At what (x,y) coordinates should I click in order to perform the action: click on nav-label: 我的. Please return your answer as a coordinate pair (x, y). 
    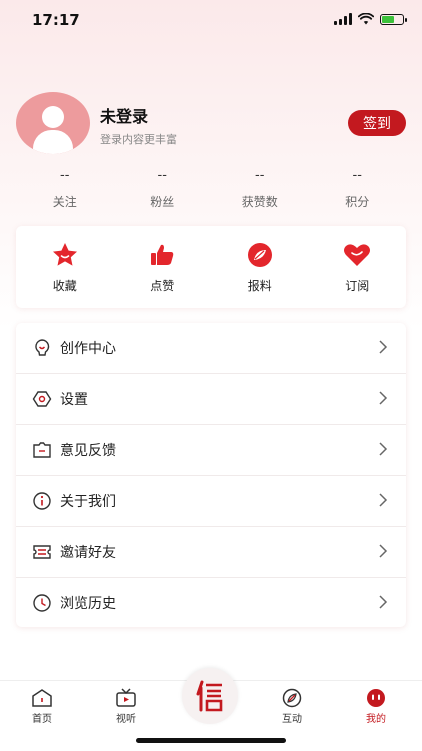
    Looking at the image, I should click on (376, 719).